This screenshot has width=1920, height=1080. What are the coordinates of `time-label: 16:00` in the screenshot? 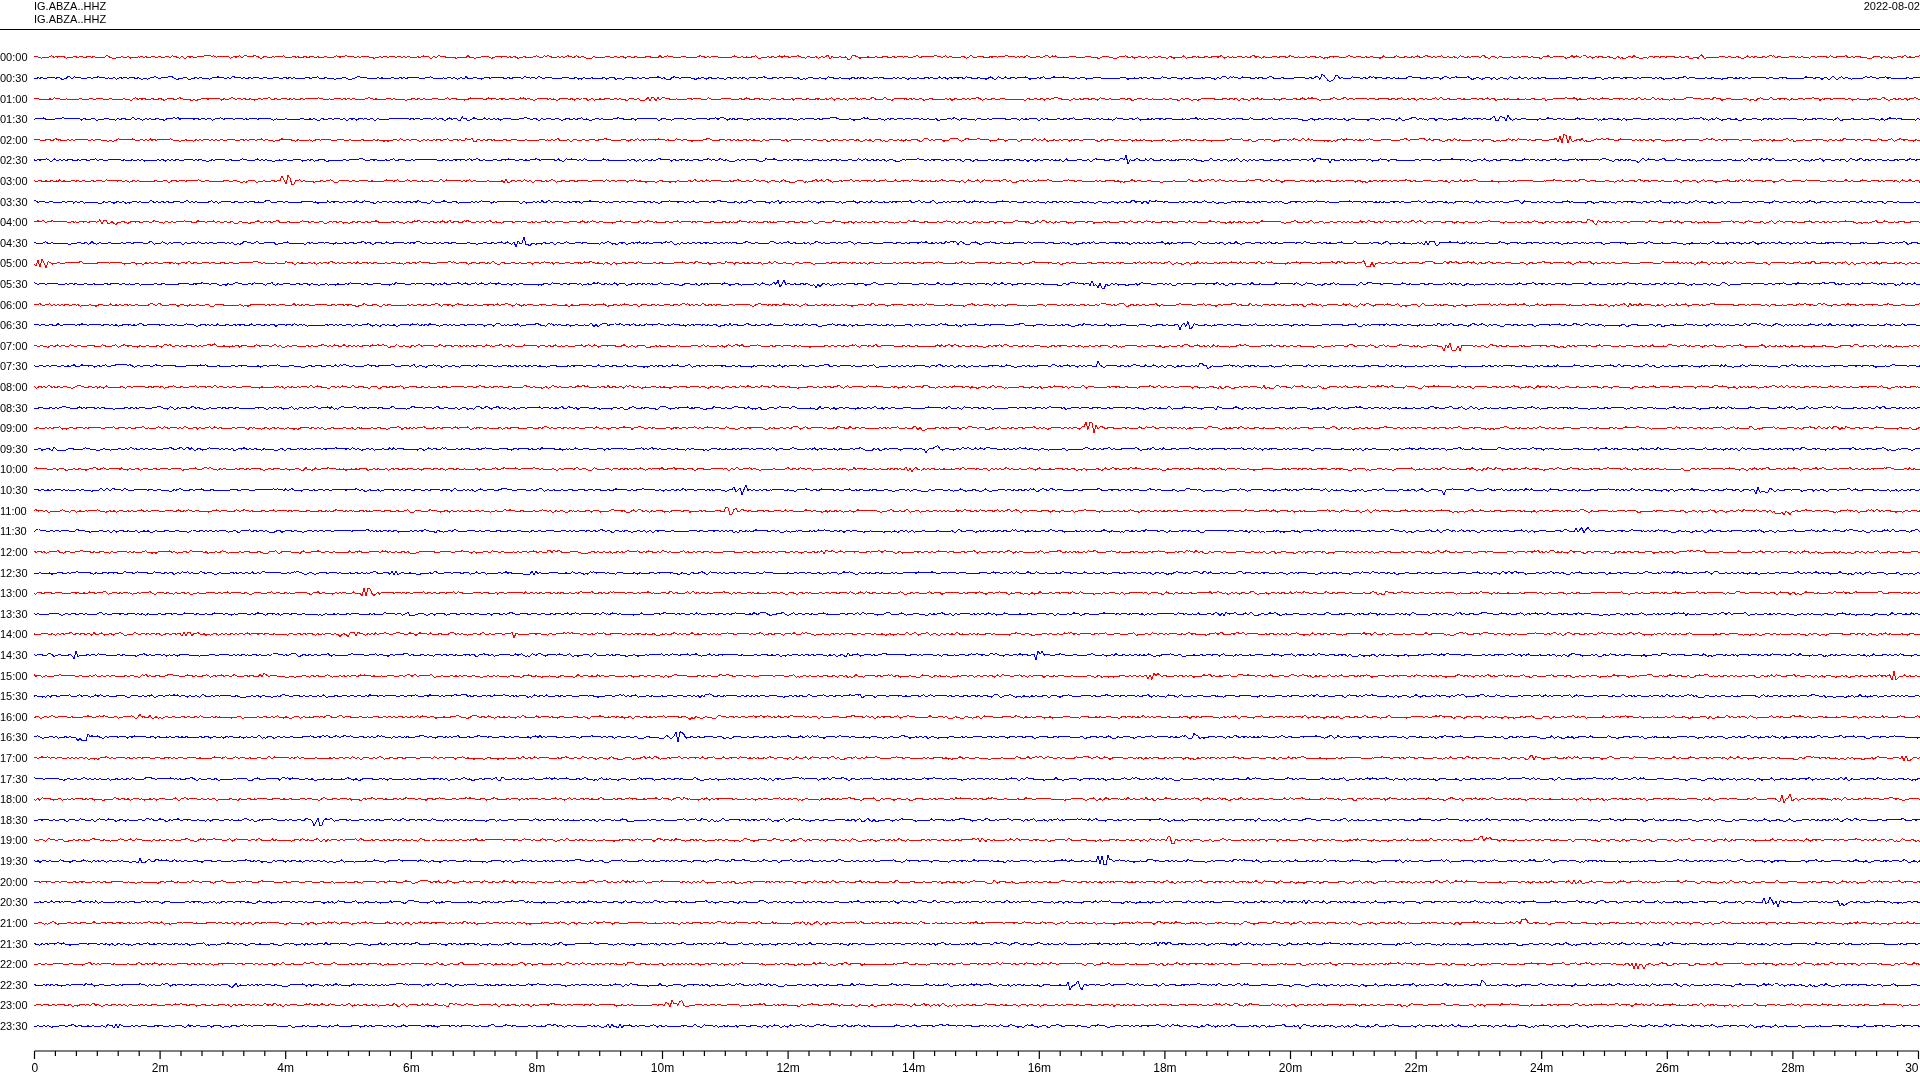 It's located at (14, 716).